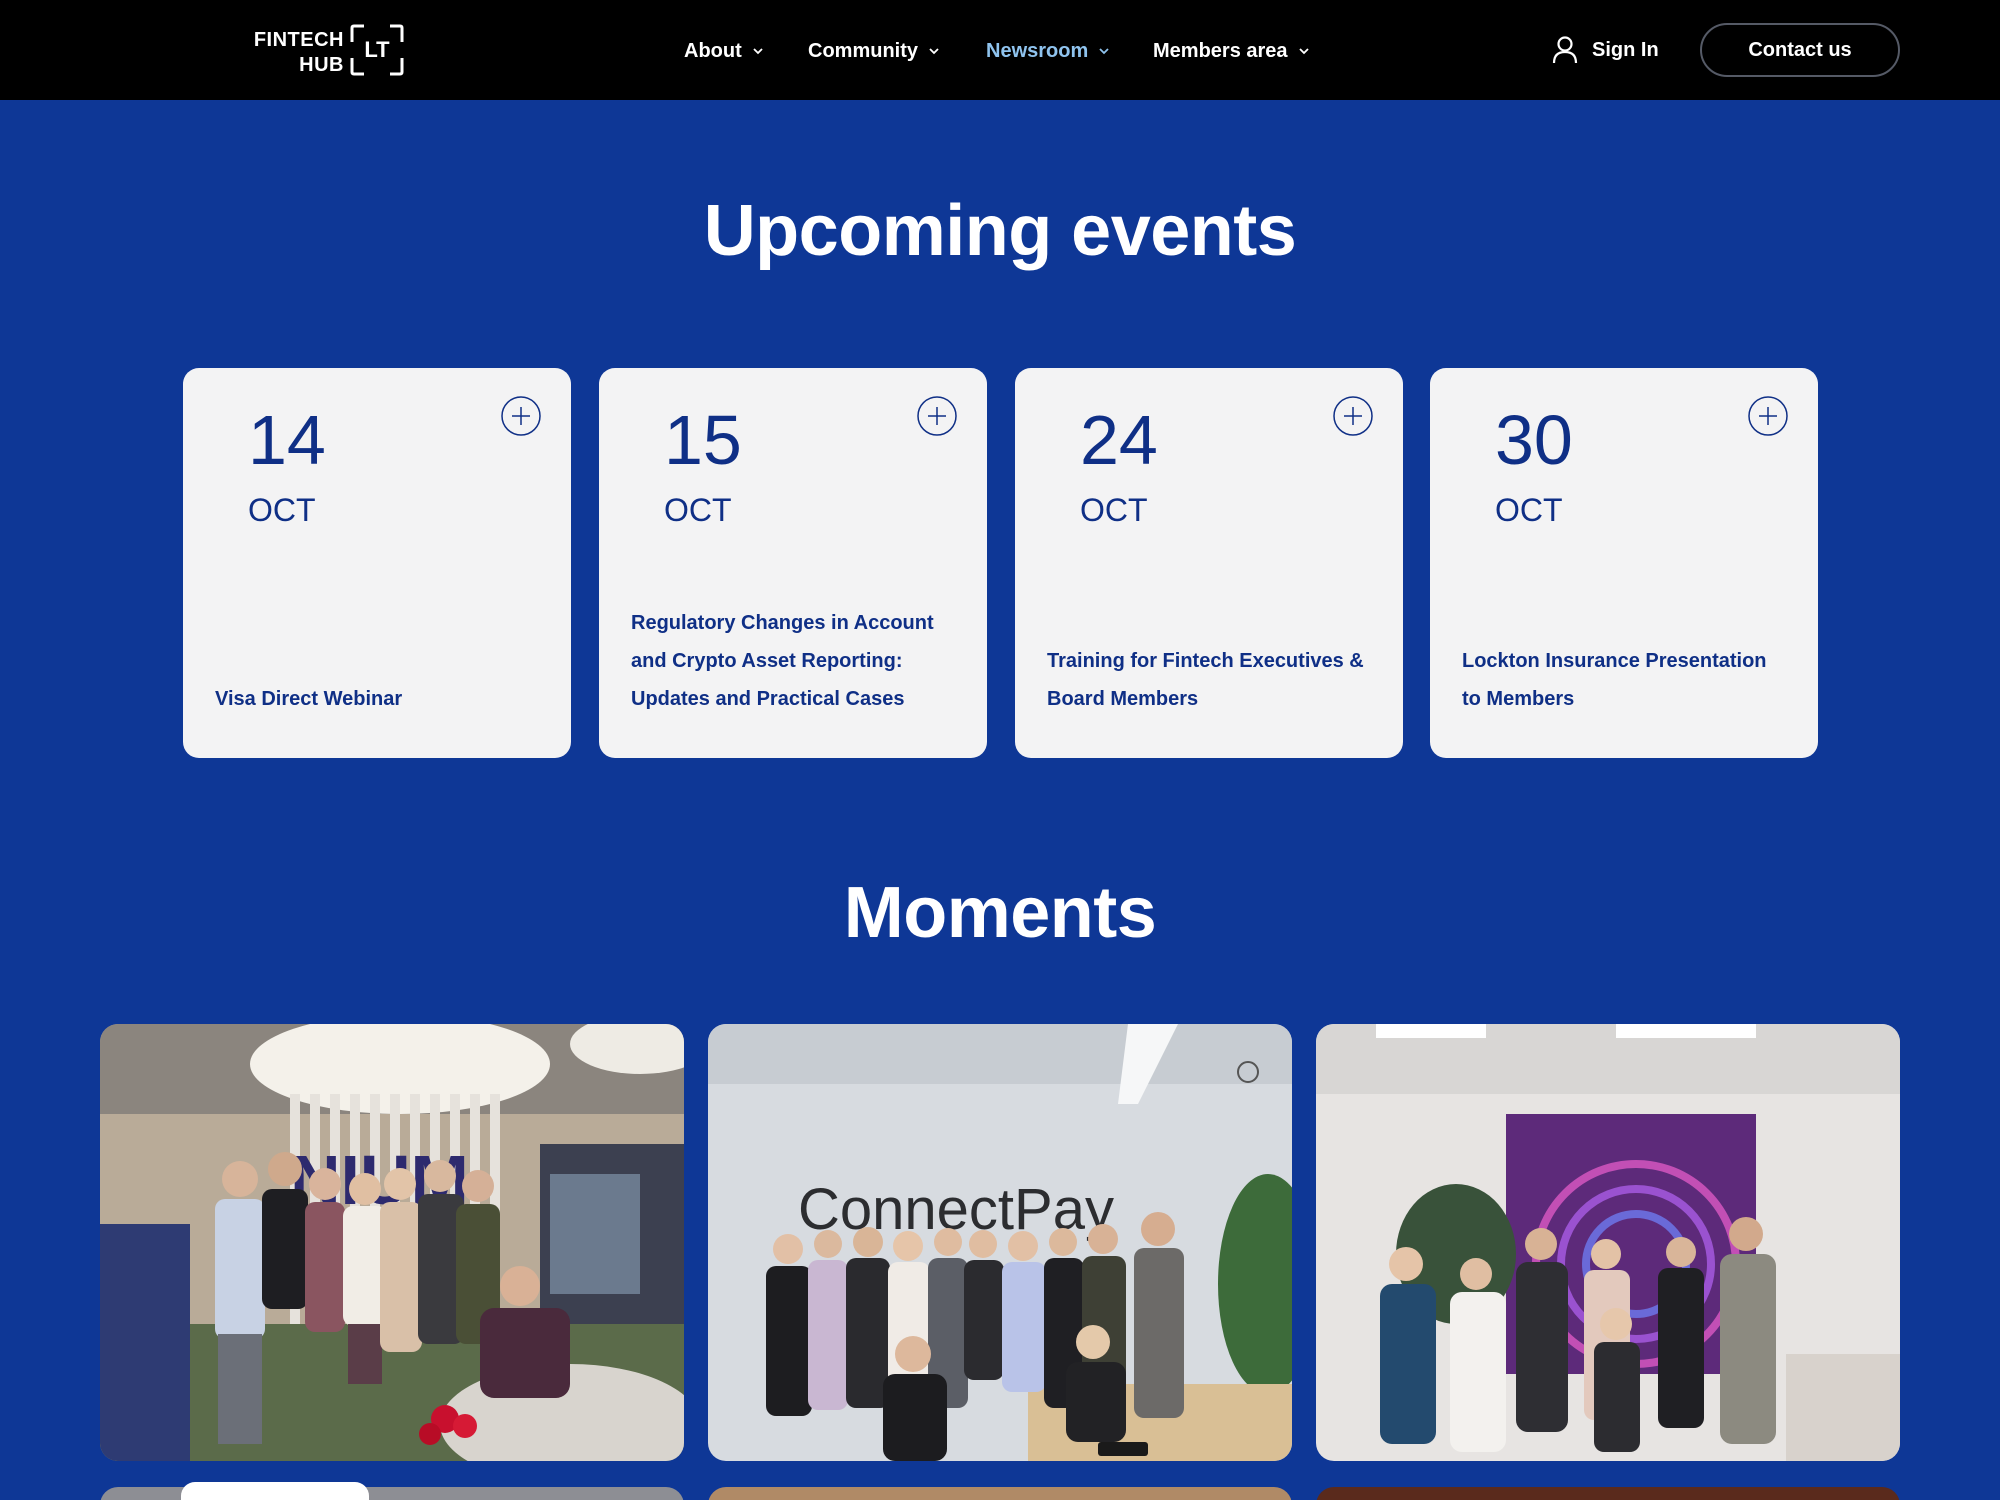 The width and height of the screenshot is (2000, 1500). I want to click on nav-community-label: Community, so click(863, 50).